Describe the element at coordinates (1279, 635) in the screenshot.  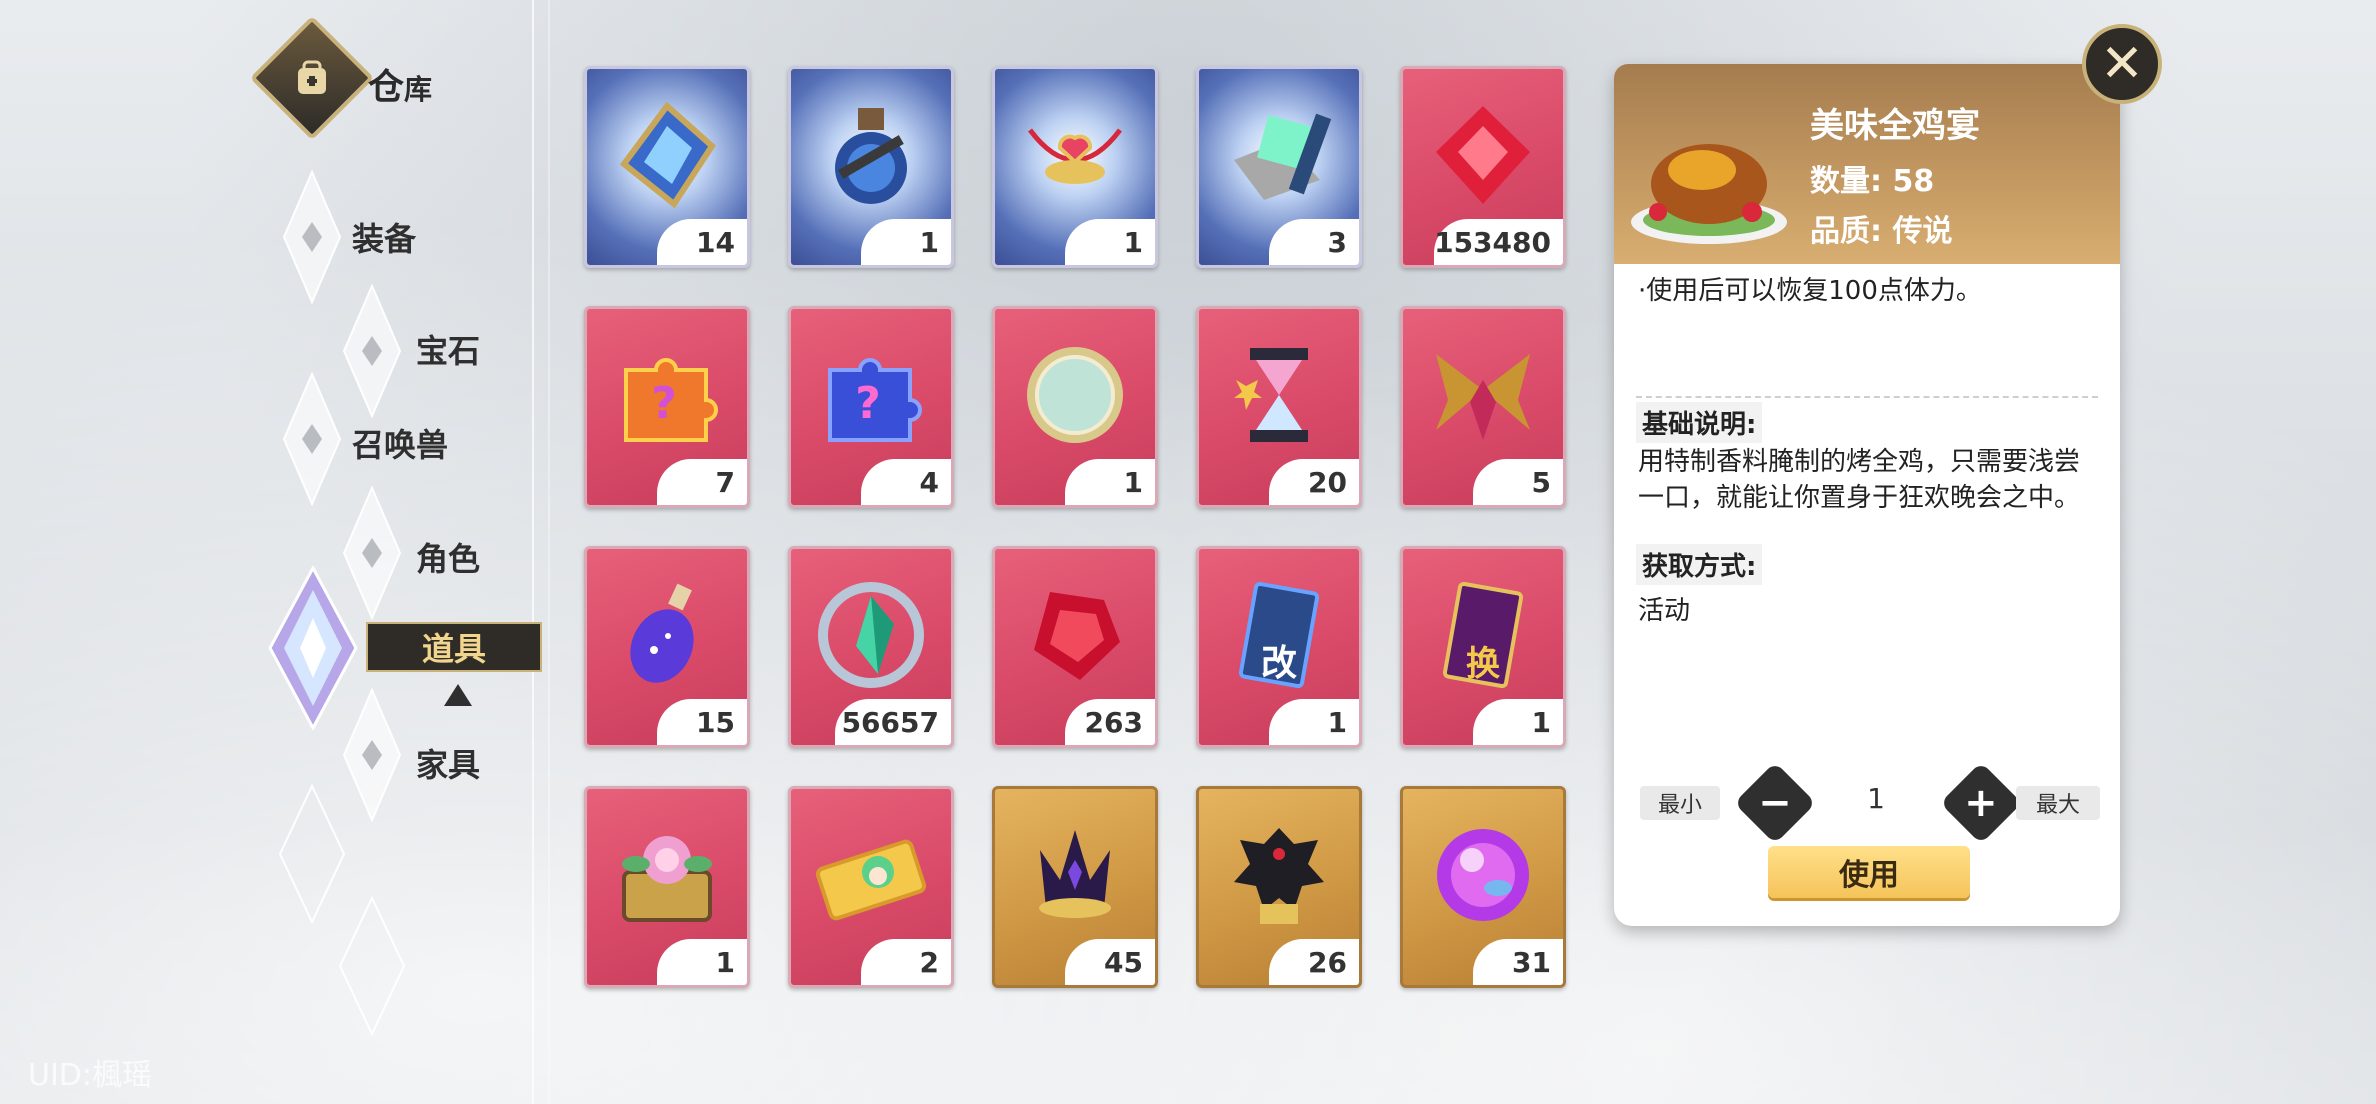
I see `modify-card-icon: 改` at that location.